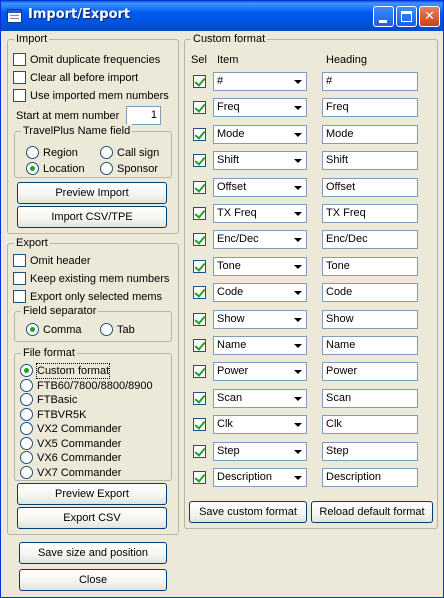 This screenshot has height=598, width=444. What do you see at coordinates (383, 16) in the screenshot?
I see `minimize-button` at bounding box center [383, 16].